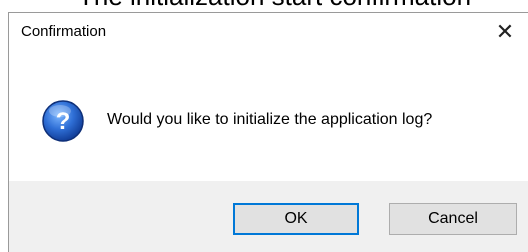  I want to click on ok-button: OK, so click(296, 219).